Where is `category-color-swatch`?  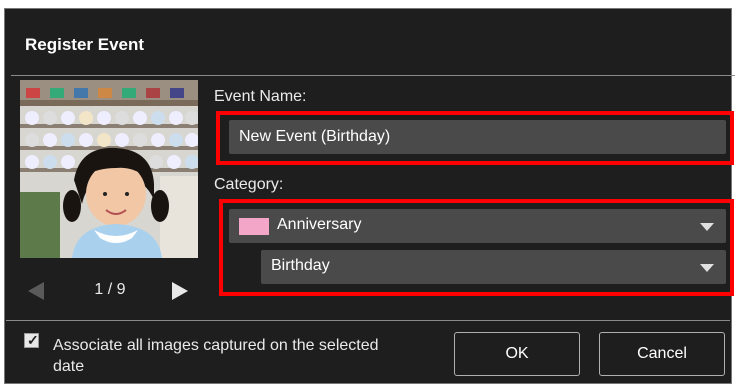
category-color-swatch is located at coordinates (254, 226).